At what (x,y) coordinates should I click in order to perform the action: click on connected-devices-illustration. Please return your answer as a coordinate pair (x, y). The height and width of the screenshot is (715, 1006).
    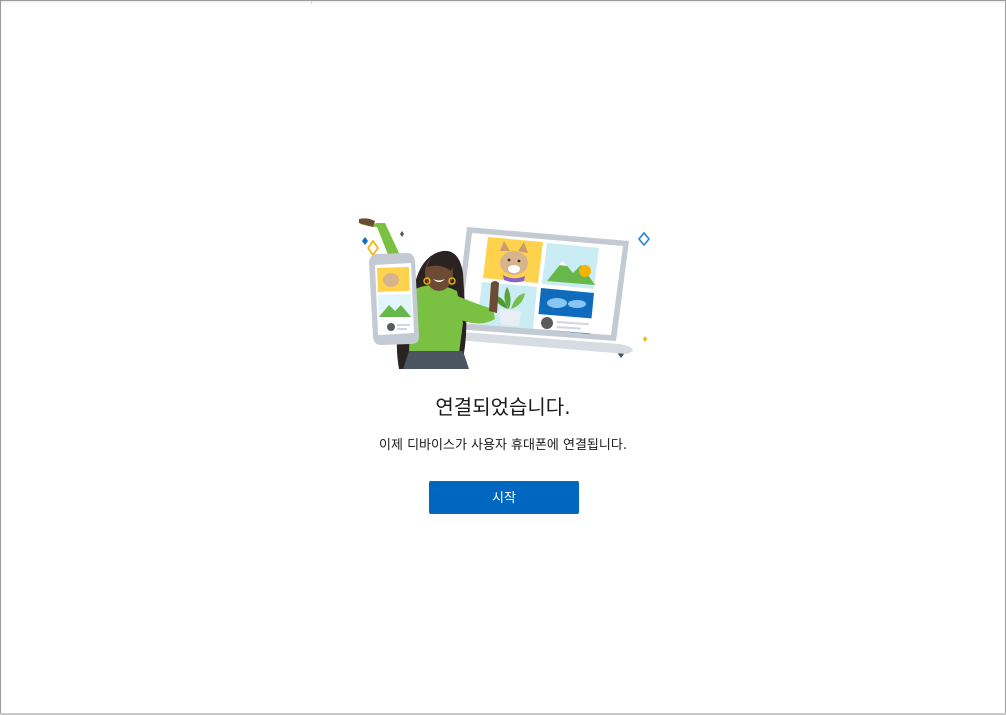
    Looking at the image, I should click on (505, 293).